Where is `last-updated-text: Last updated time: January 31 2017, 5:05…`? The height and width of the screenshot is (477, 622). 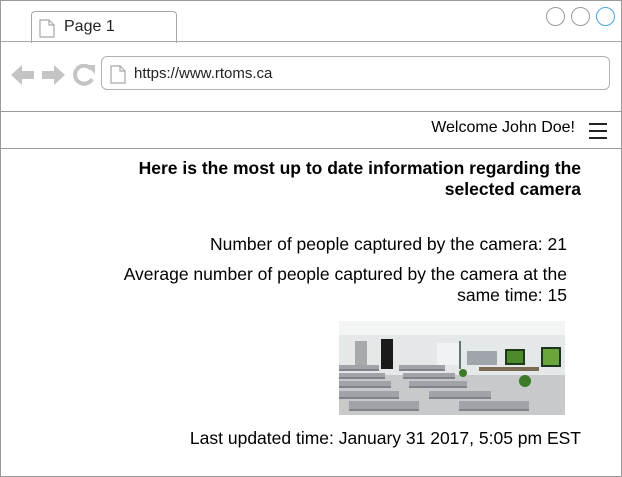 last-updated-text: Last updated time: January 31 2017, 5:05… is located at coordinates (385, 438).